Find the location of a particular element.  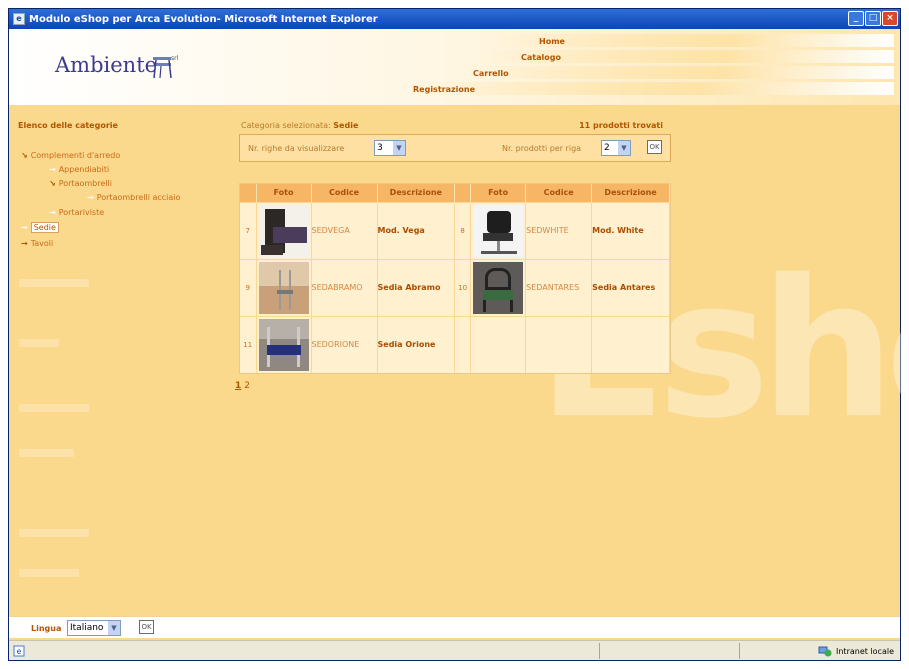

product-number is located at coordinates (463, 344).